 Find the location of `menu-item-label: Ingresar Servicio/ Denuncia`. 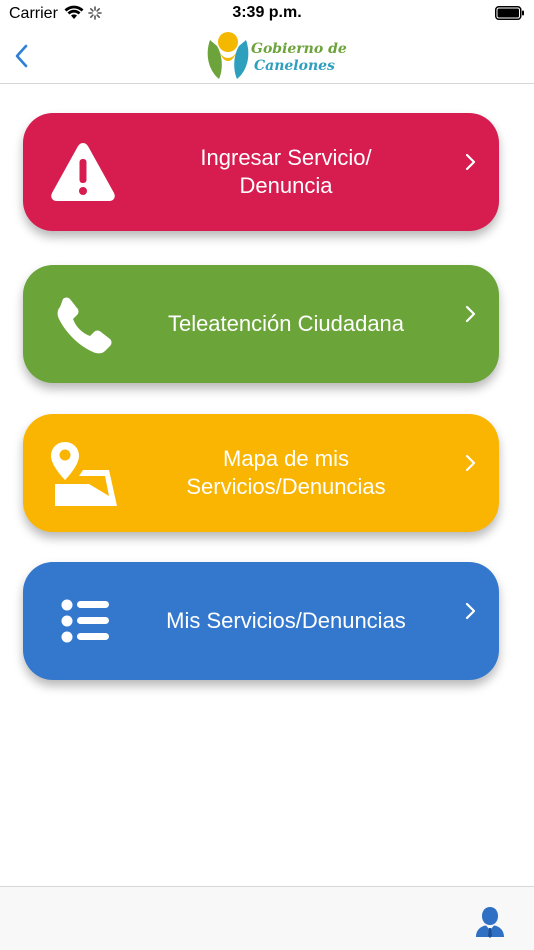

menu-item-label: Ingresar Servicio/ Denuncia is located at coordinates (286, 171).